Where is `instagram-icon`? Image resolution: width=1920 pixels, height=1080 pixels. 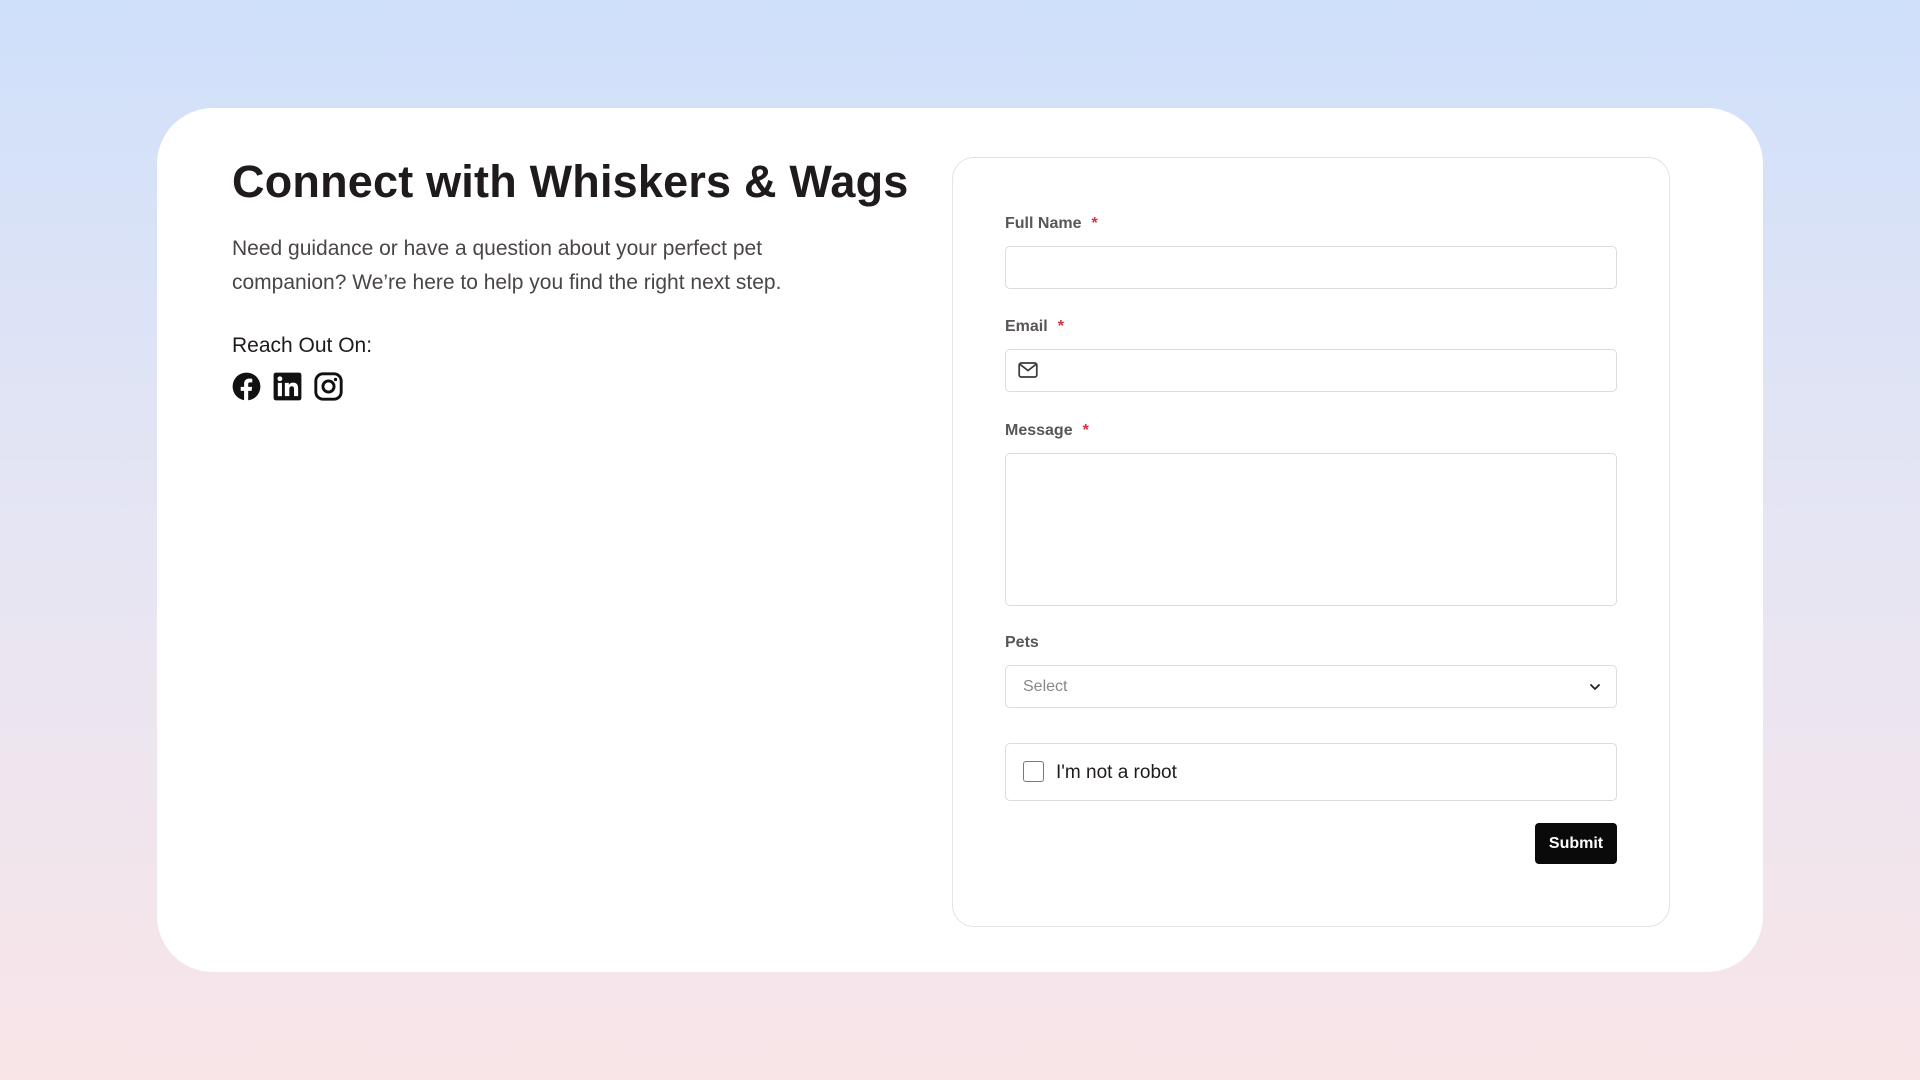
instagram-icon is located at coordinates (328, 386).